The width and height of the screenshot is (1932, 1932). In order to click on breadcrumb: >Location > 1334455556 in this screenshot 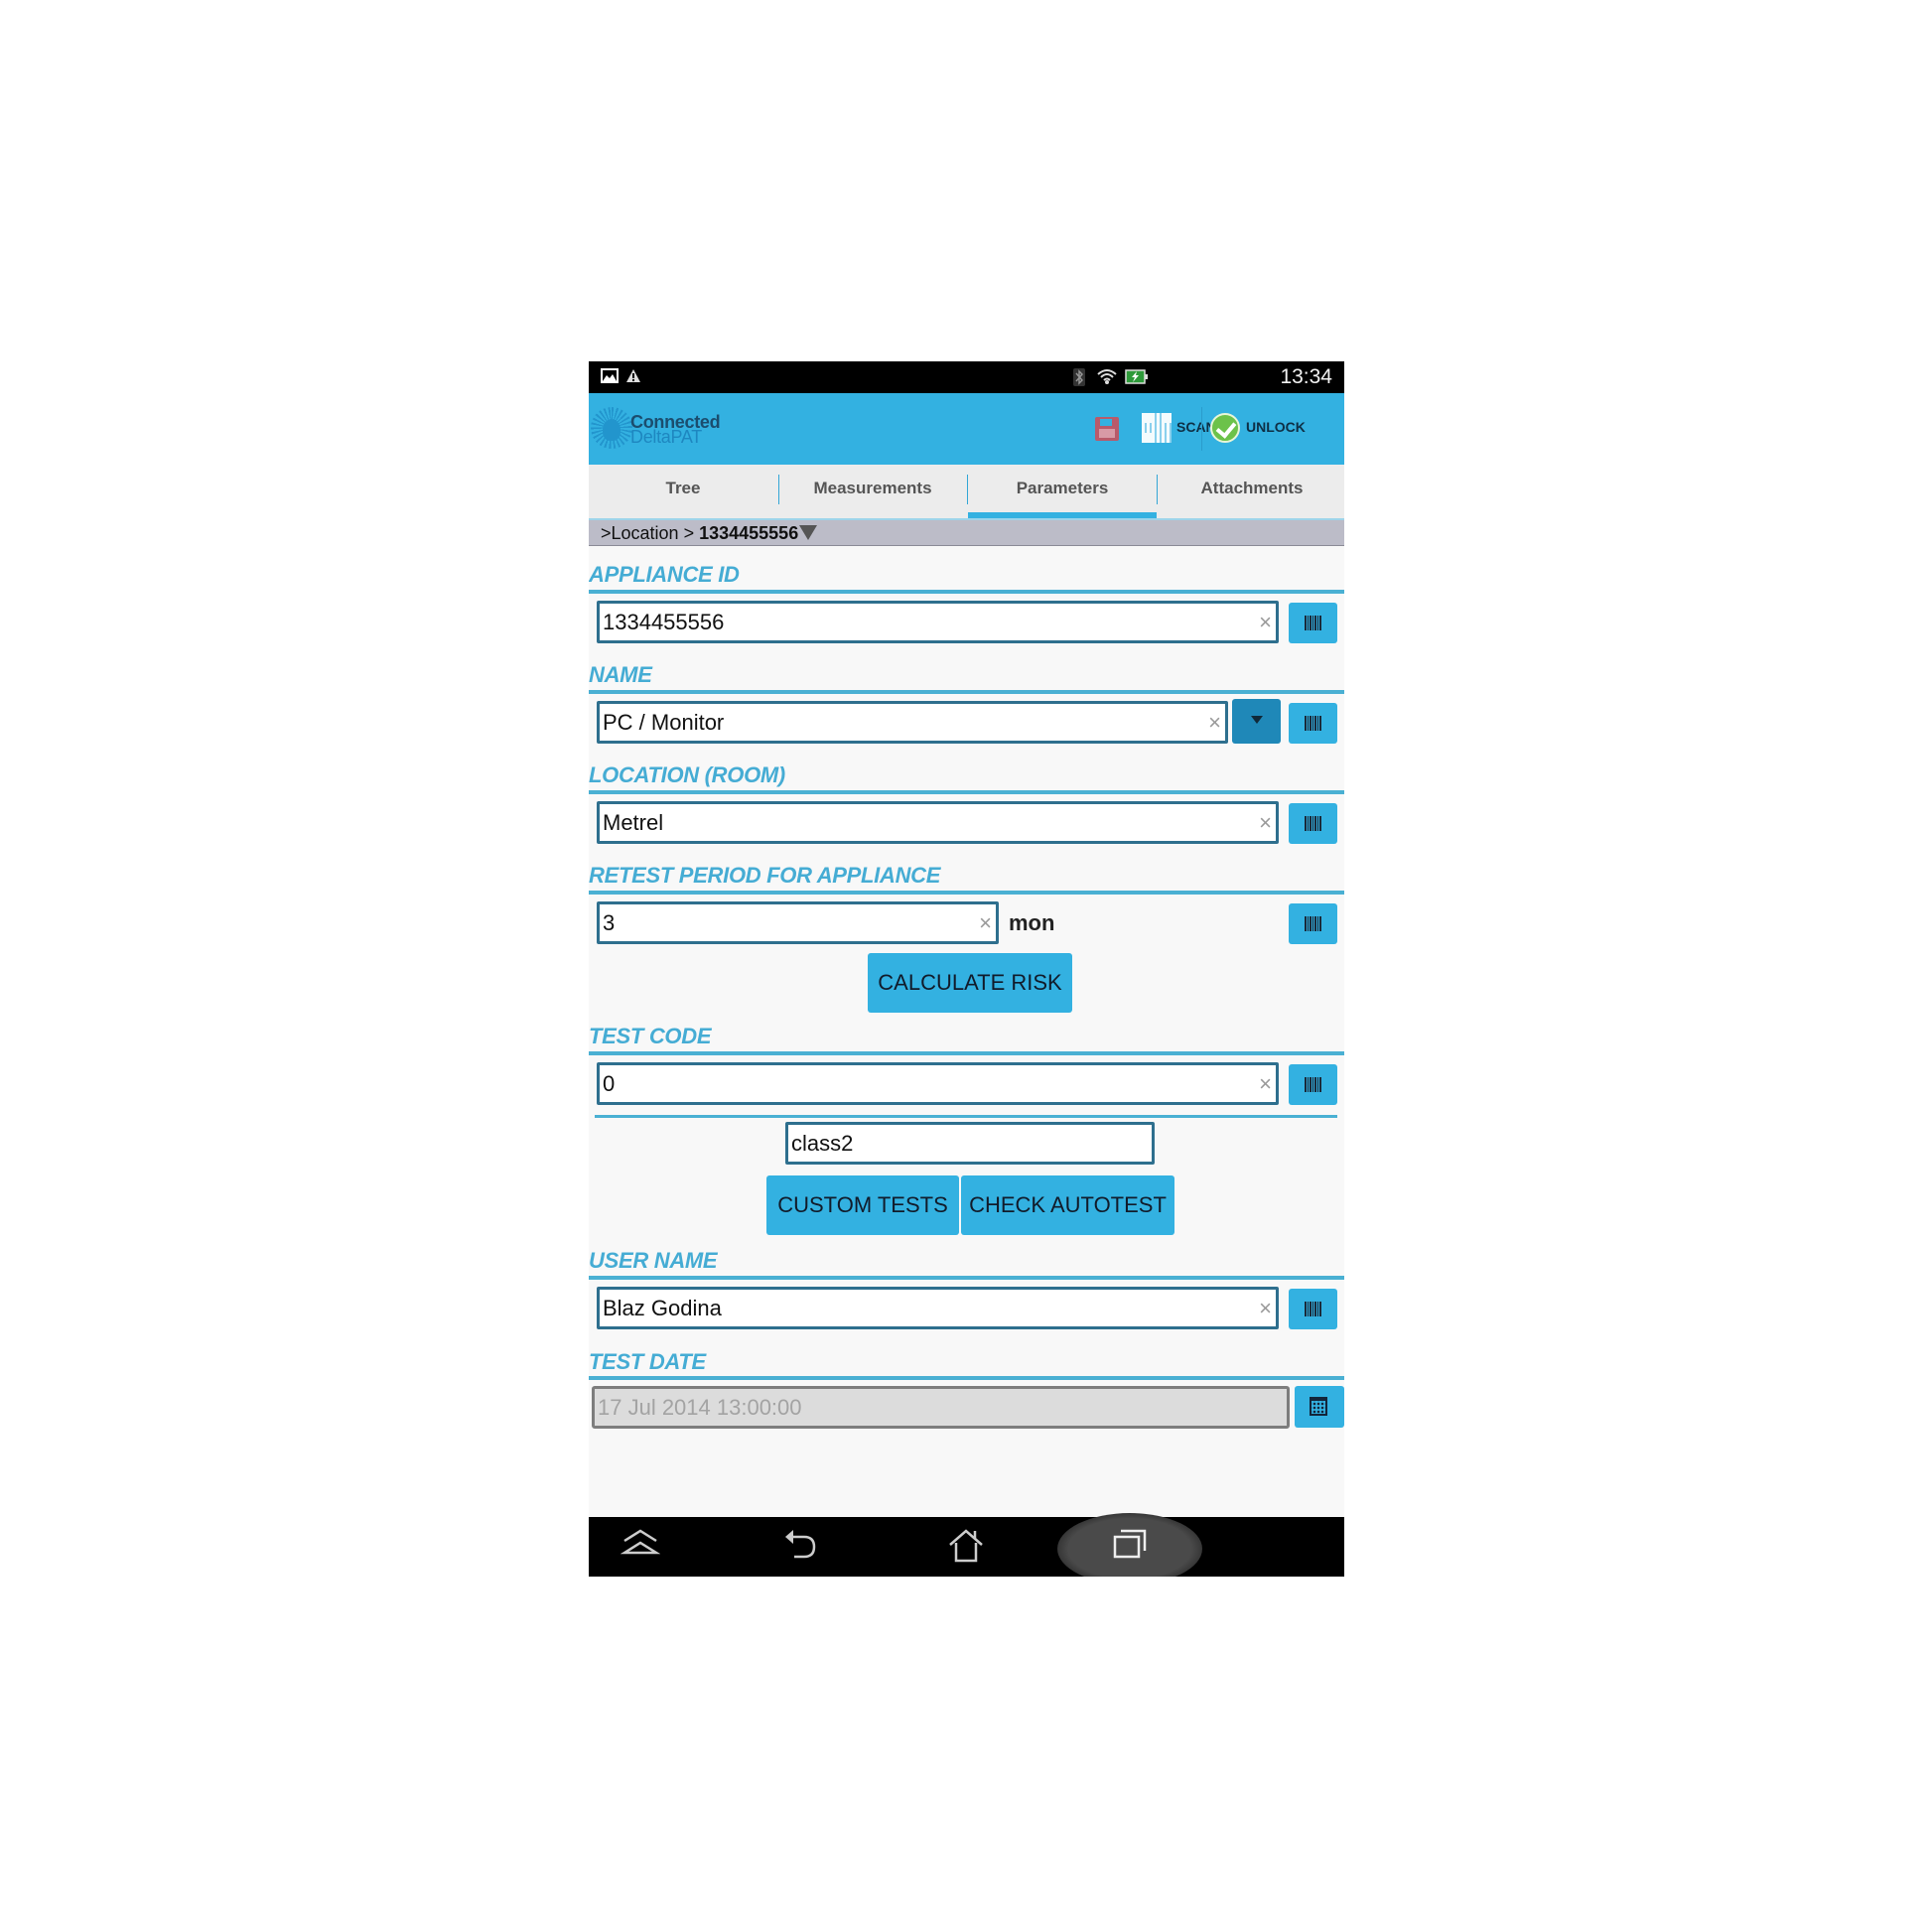, I will do `click(967, 533)`.